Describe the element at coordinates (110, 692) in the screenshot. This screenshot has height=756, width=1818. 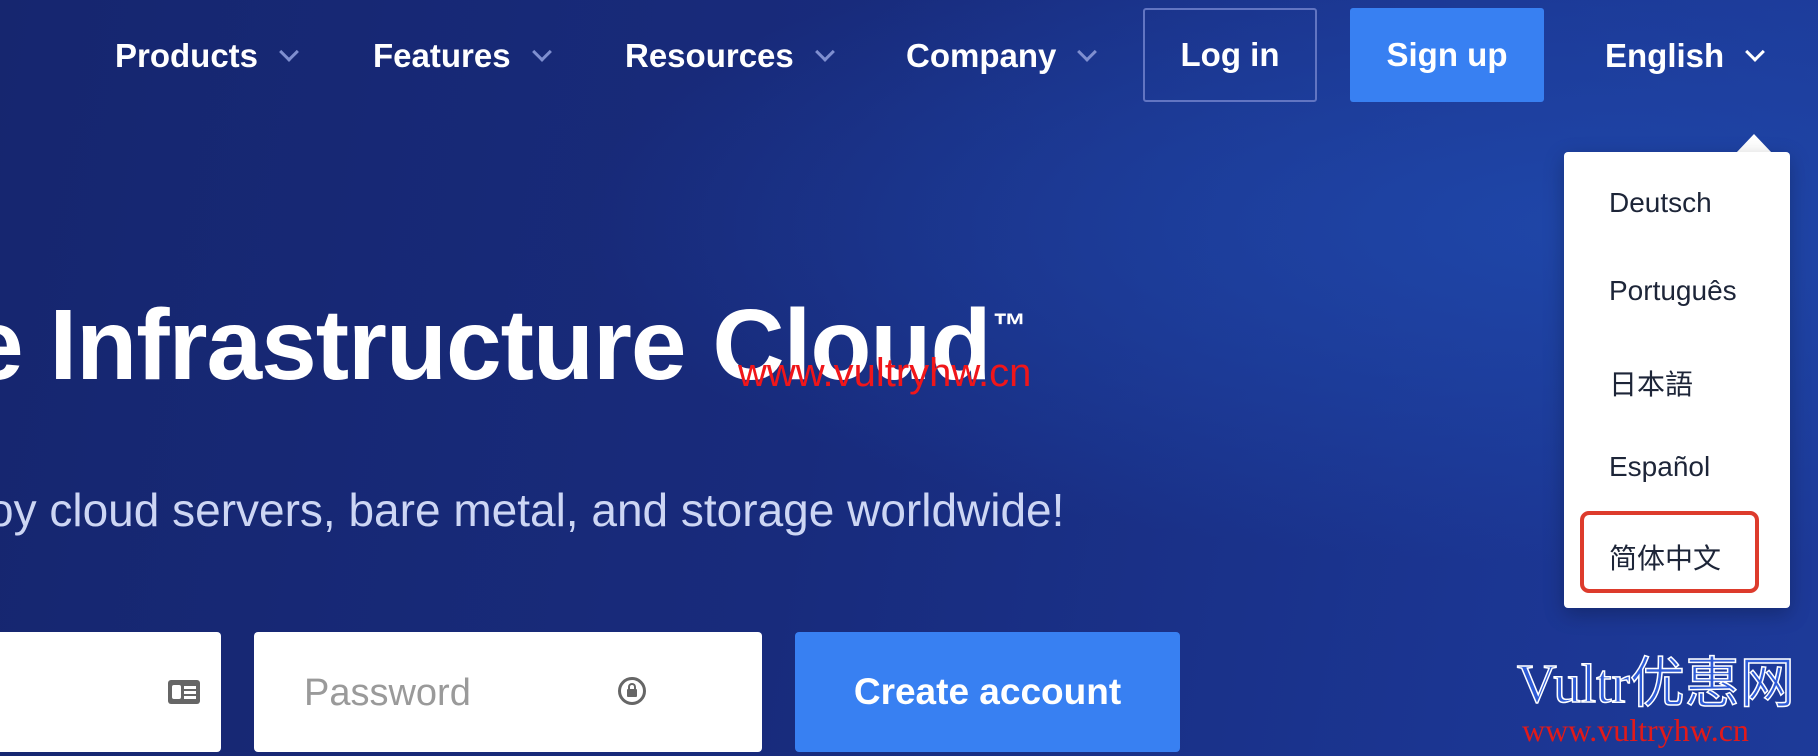
I see `email-field` at that location.